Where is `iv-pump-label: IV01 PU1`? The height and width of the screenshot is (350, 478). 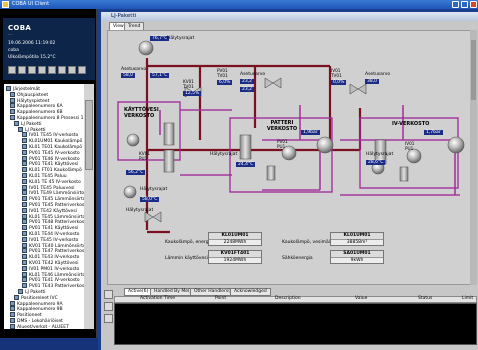
iv-pump-label: IV01 PU1 is located at coordinates (410, 146).